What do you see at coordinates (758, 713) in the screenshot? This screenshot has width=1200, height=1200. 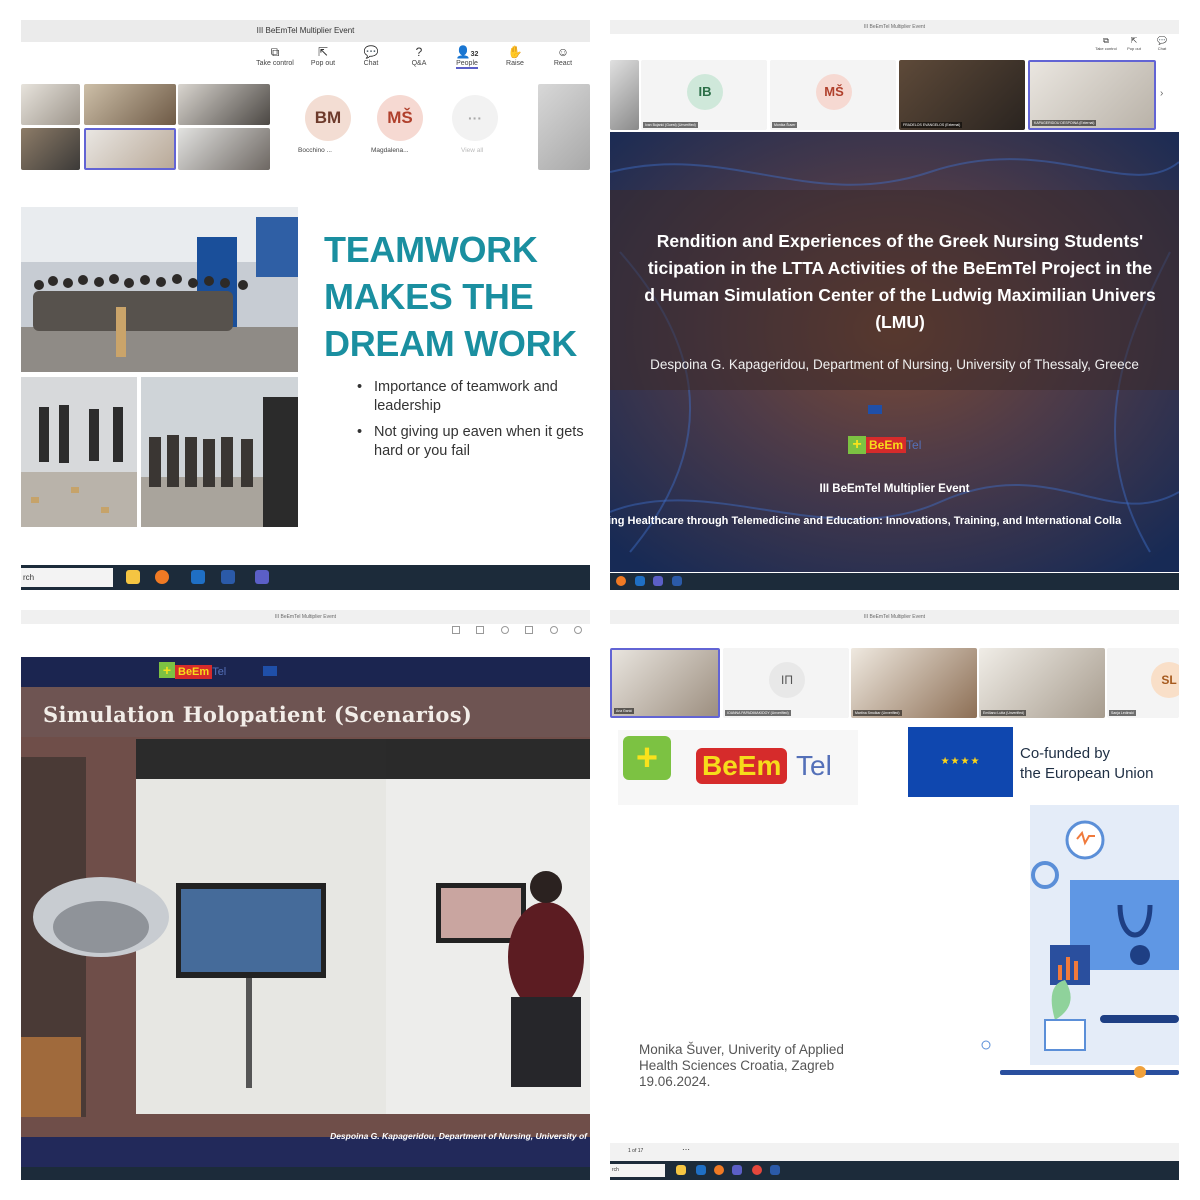 I see `participant-name-tag: IOANNA PAPADIMAKIDOY (Unverified)` at bounding box center [758, 713].